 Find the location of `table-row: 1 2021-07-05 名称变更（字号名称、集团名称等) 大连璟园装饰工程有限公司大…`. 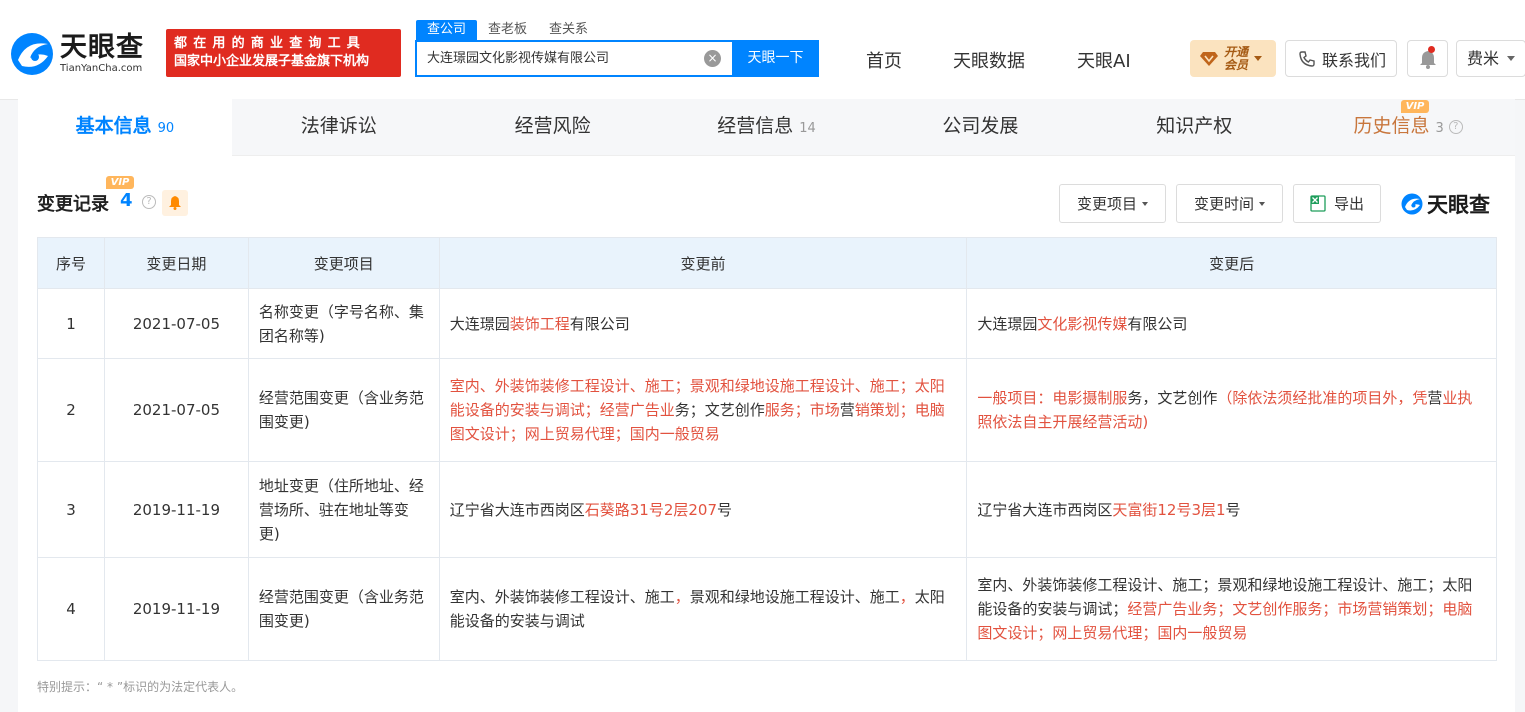

table-row: 1 2021-07-05 名称变更（字号名称、集团名称等) 大连璟园装饰工程有限公司大… is located at coordinates (767, 323).